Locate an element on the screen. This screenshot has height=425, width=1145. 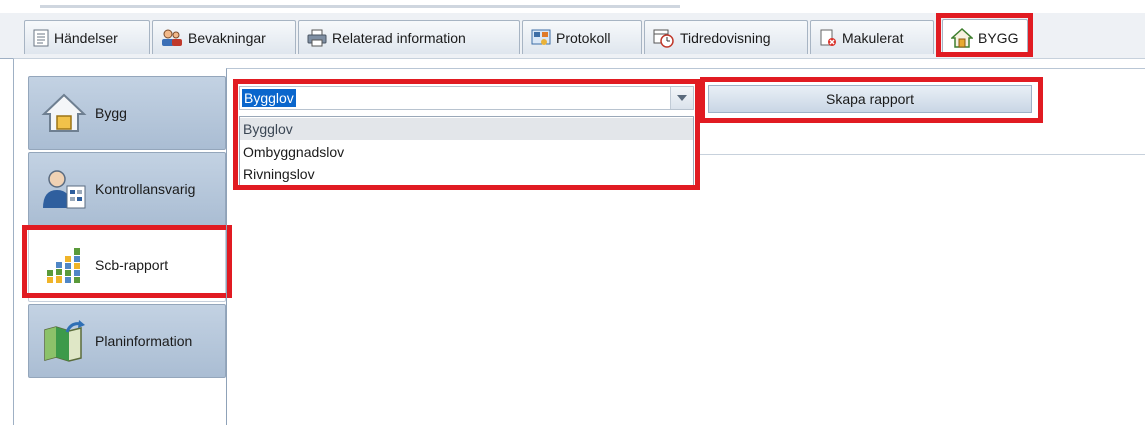
report-type-dropdown: Bygglov Ombyggnadslov Rivningslov is located at coordinates (466, 151).